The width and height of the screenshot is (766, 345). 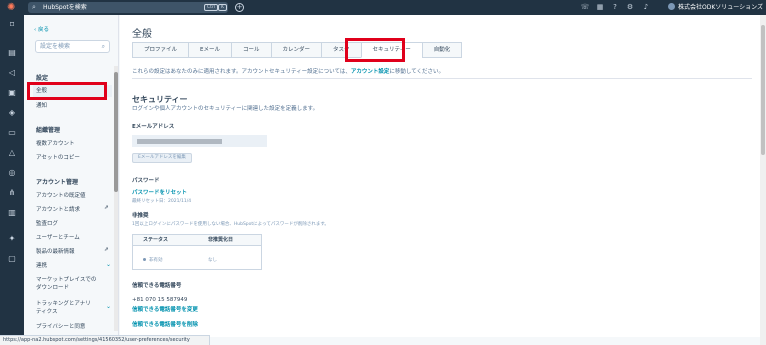 What do you see at coordinates (212, 260) in the screenshot?
I see `deprecated-date-value: なし` at bounding box center [212, 260].